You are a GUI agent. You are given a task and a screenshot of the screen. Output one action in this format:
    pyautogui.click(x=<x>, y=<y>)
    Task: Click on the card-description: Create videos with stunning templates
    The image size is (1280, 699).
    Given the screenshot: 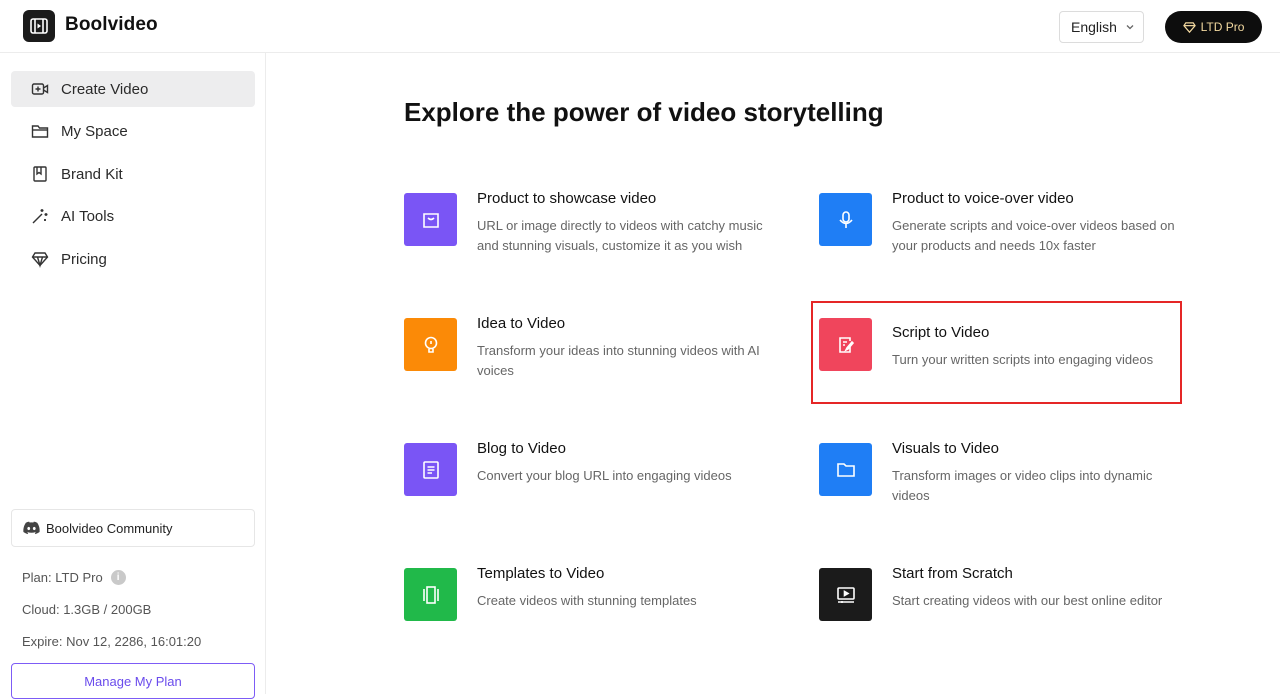 What is the action you would take?
    pyautogui.click(x=587, y=600)
    